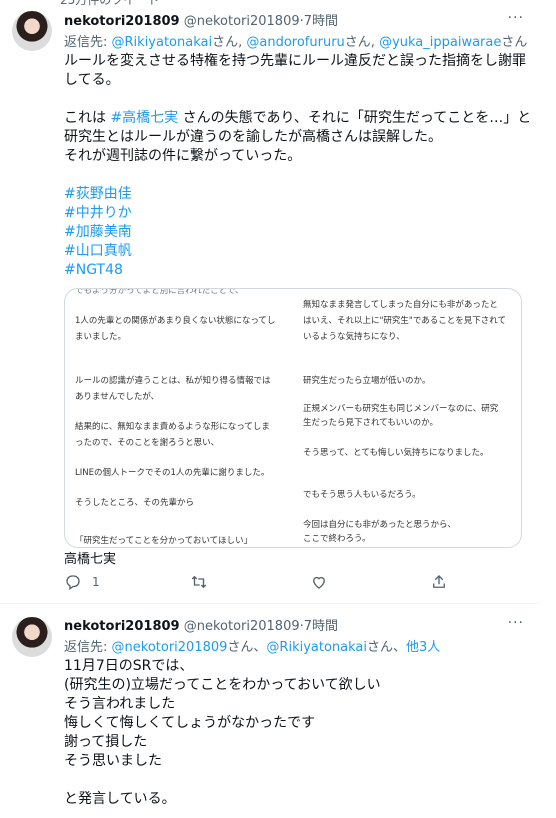 This screenshot has width=556, height=818. What do you see at coordinates (396, 453) in the screenshot?
I see `image-text-line: そう思って、とても悔しい気持ちになりました。` at bounding box center [396, 453].